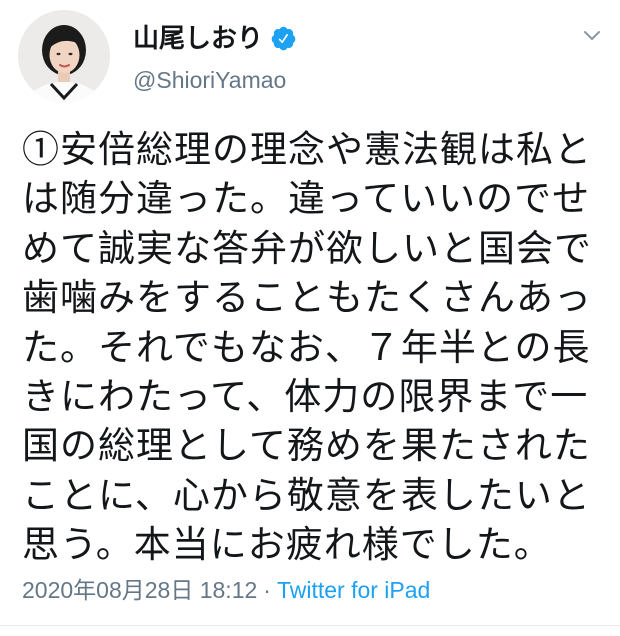 The width and height of the screenshot is (620, 636). I want to click on author-name: 山尾しおり, so click(198, 38).